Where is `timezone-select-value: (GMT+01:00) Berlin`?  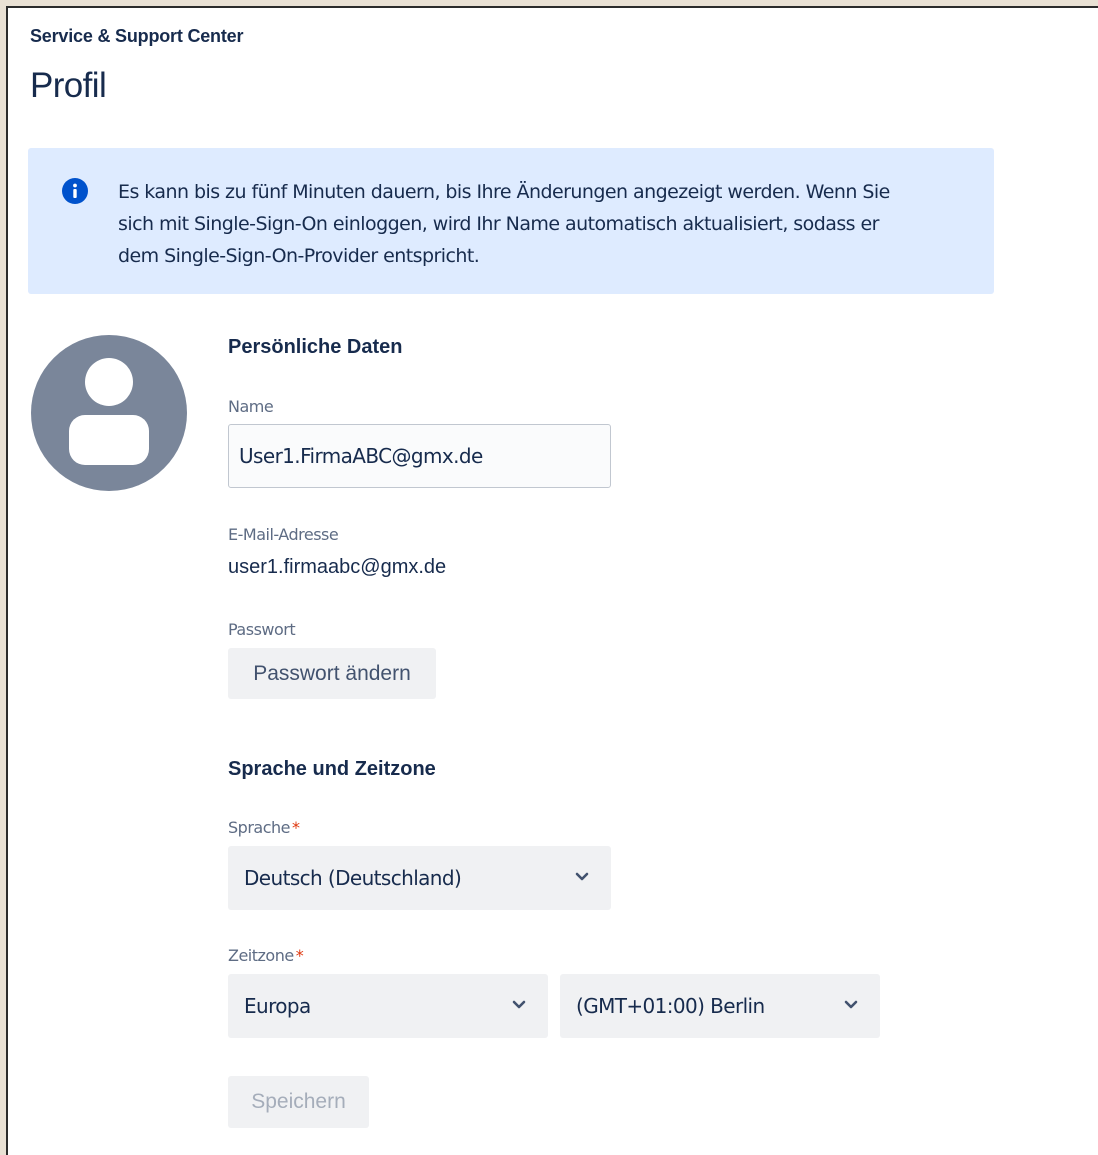
timezone-select-value: (GMT+01:00) Berlin is located at coordinates (670, 1006).